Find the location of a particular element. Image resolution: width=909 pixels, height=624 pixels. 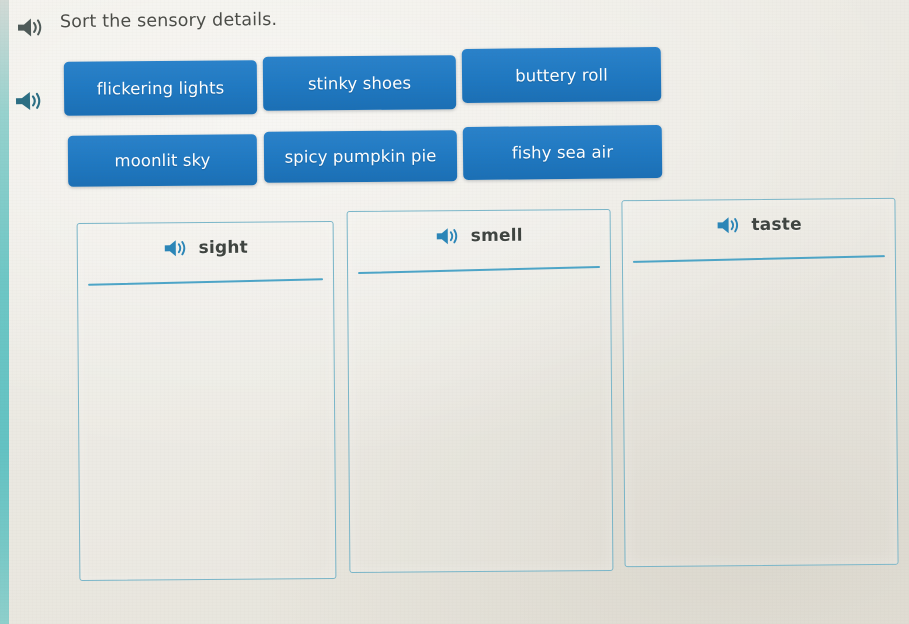

word-chip: fishy sea air is located at coordinates (562, 152).